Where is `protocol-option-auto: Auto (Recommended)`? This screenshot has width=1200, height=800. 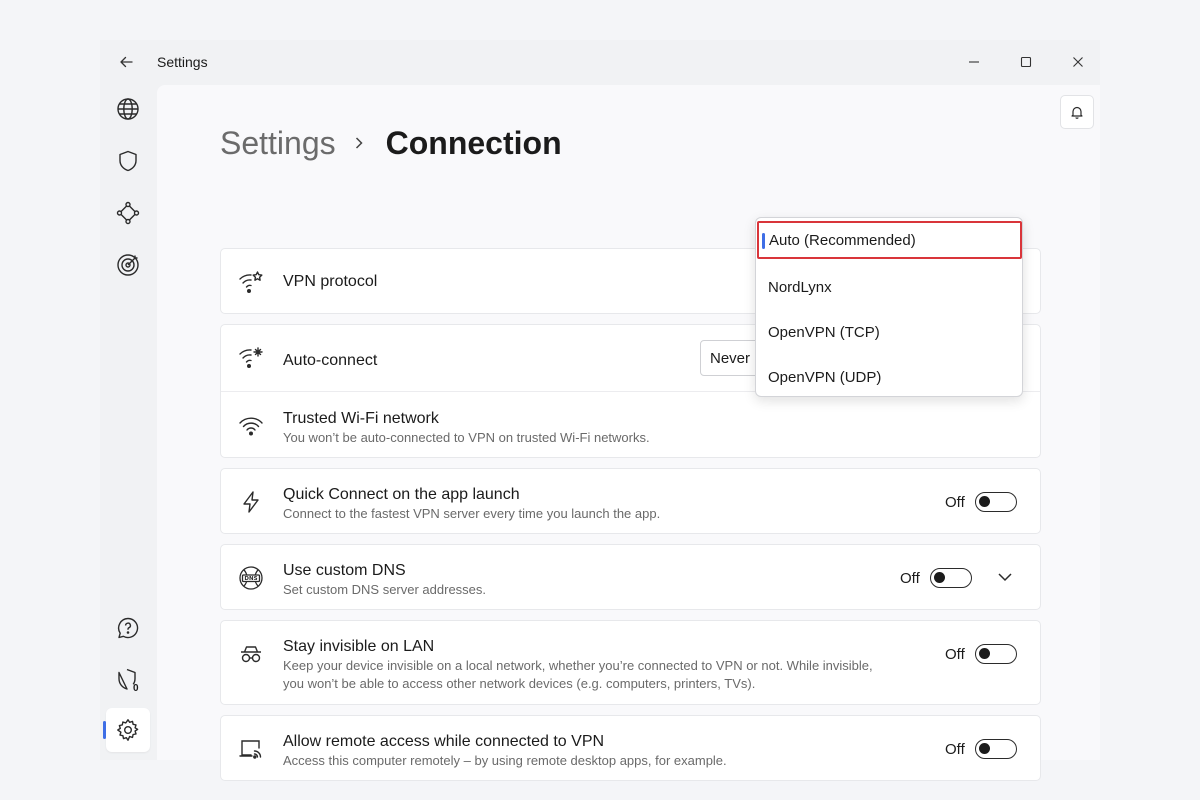
protocol-option-auto: Auto (Recommended) is located at coordinates (889, 240).